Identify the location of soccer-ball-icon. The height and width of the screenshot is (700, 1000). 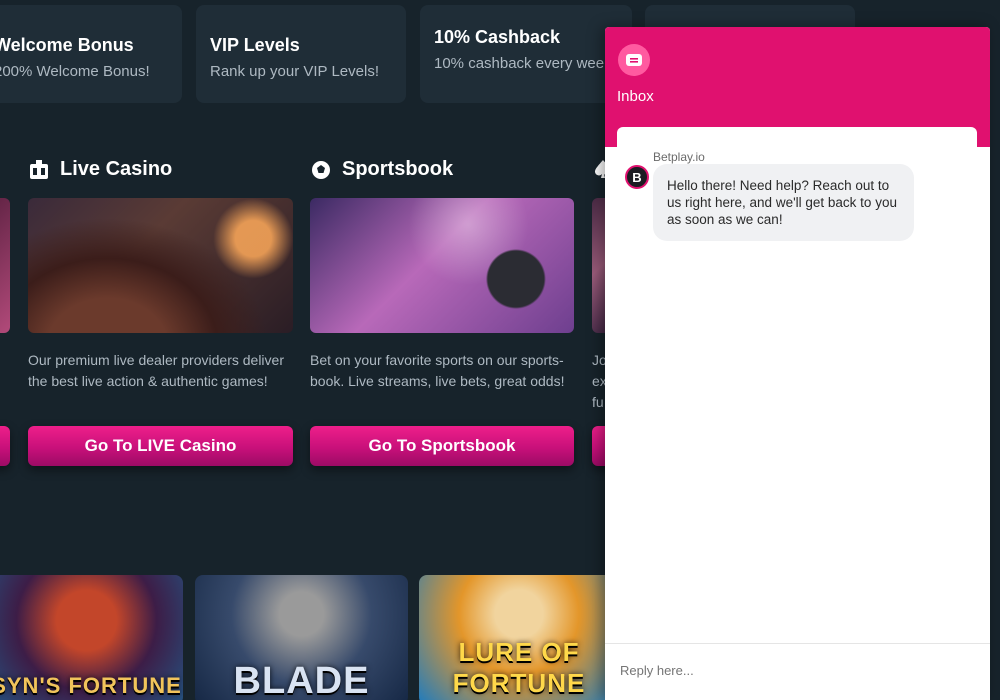
(321, 170).